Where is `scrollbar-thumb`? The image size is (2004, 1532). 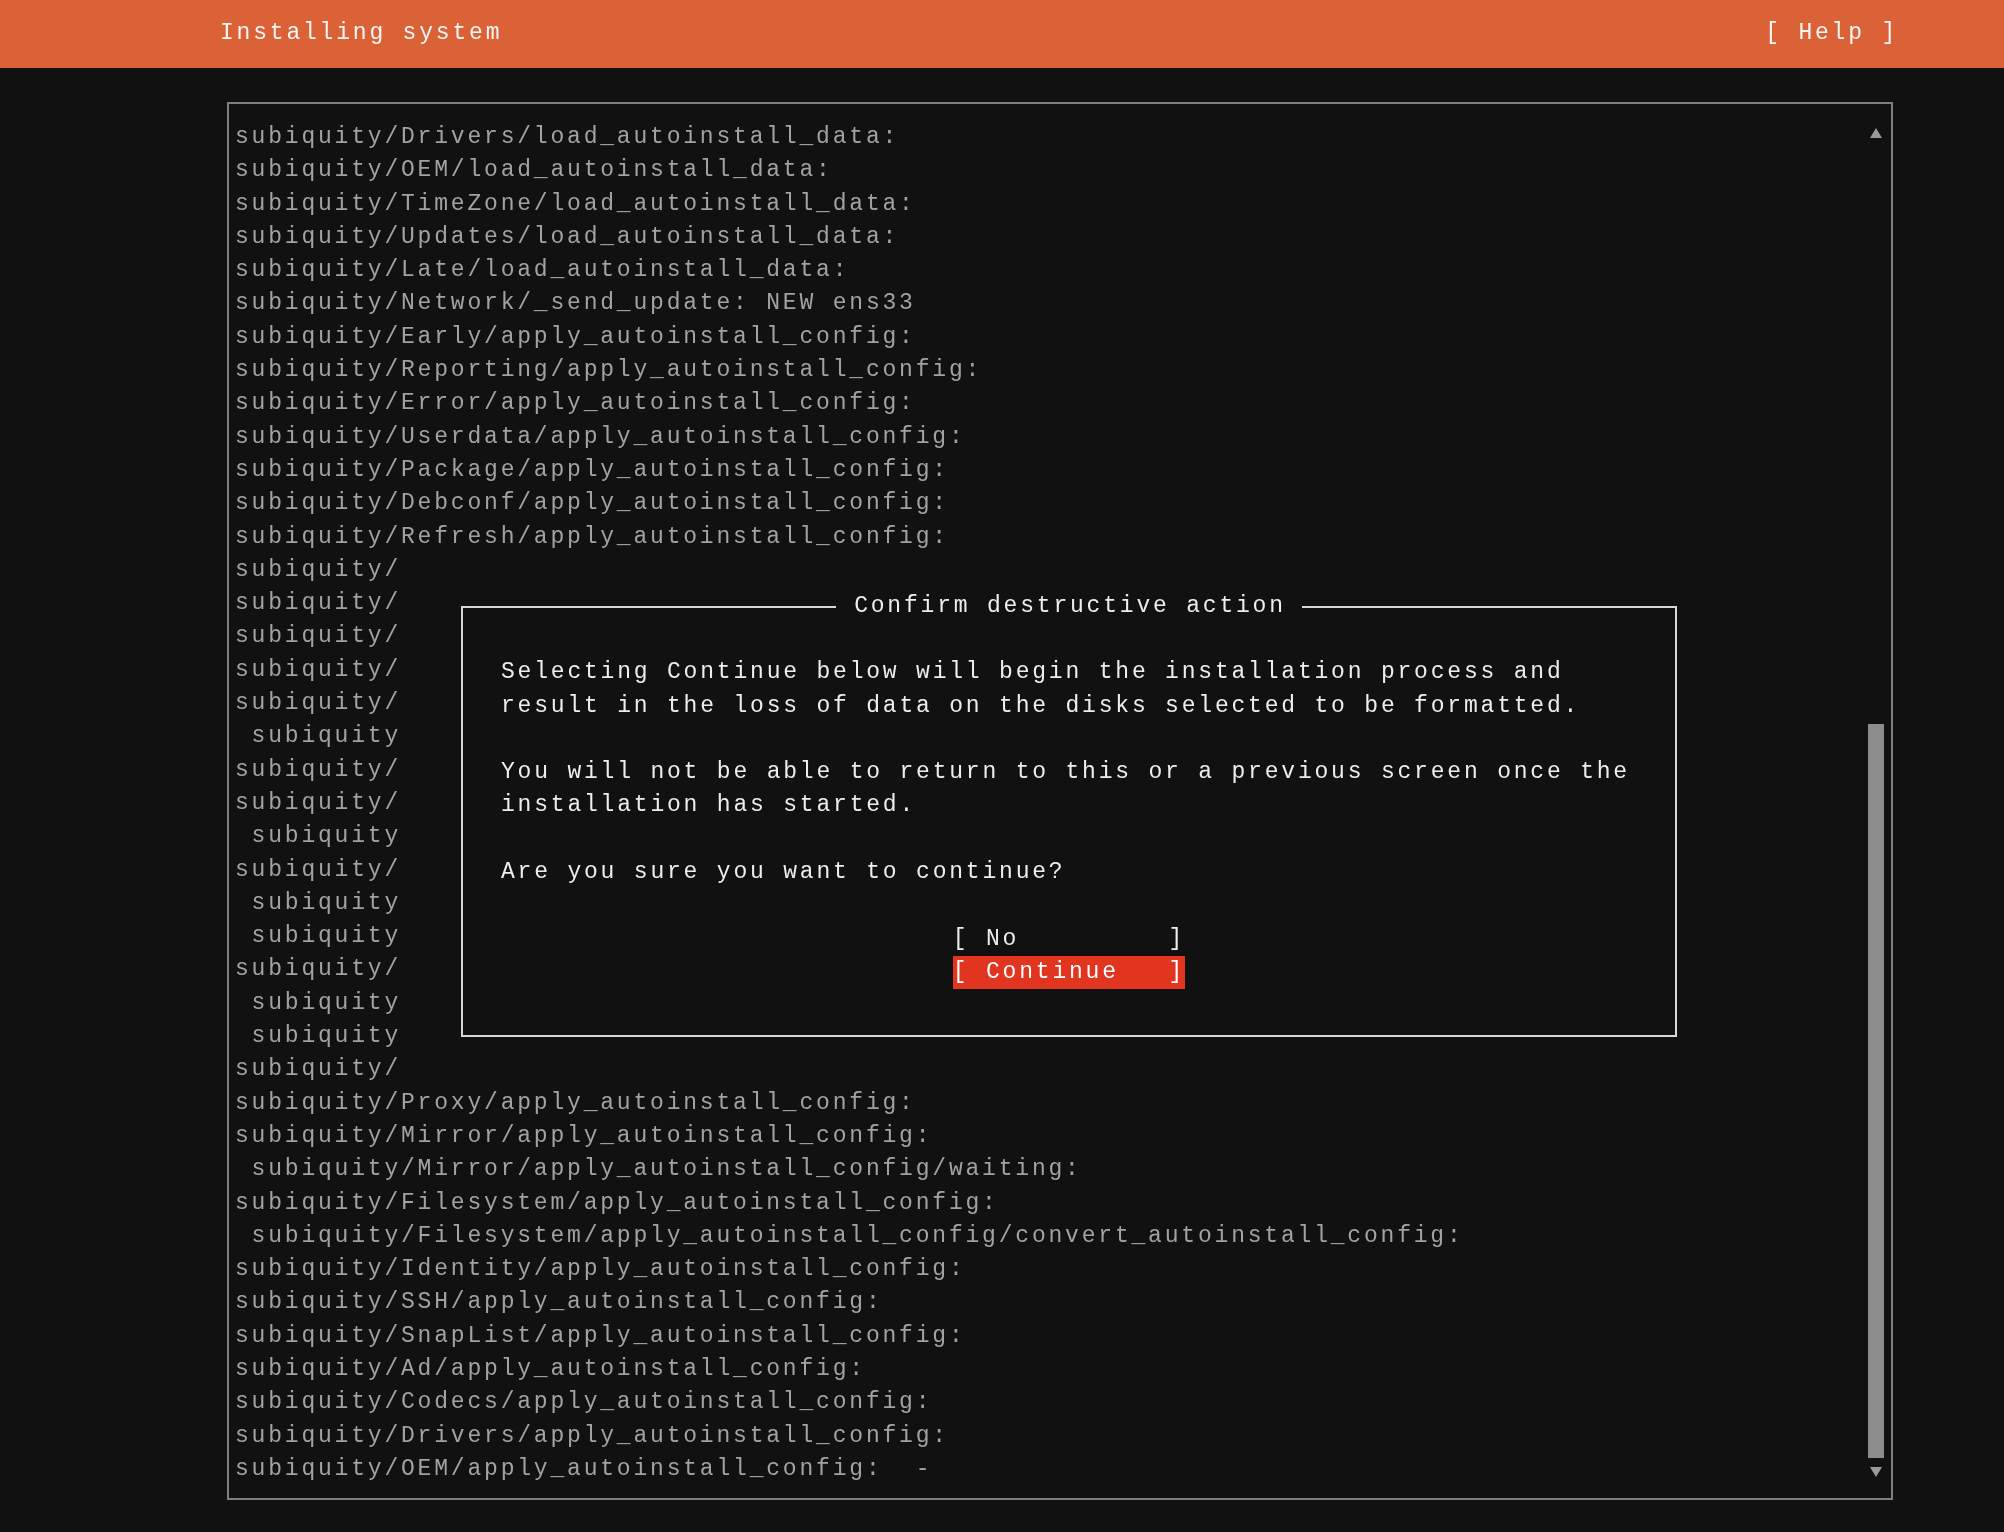
scrollbar-thumb is located at coordinates (1876, 1091).